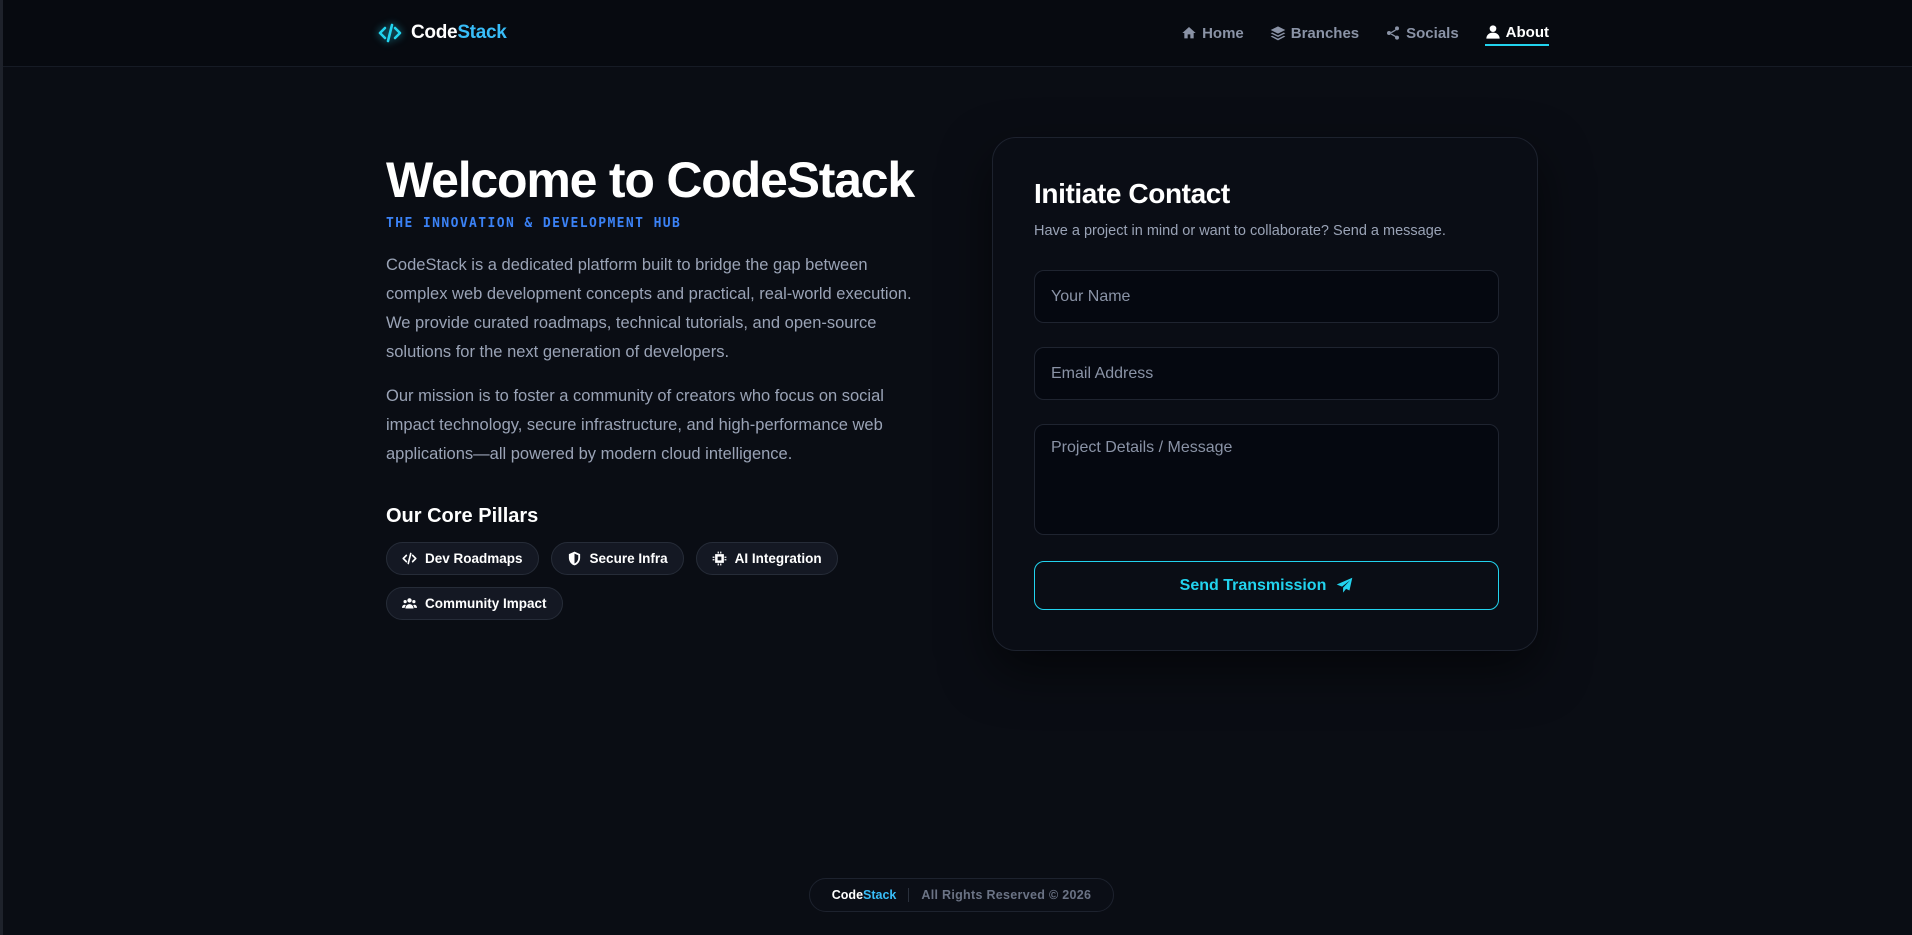 Image resolution: width=1912 pixels, height=935 pixels. I want to click on layers-icon, so click(1278, 33).